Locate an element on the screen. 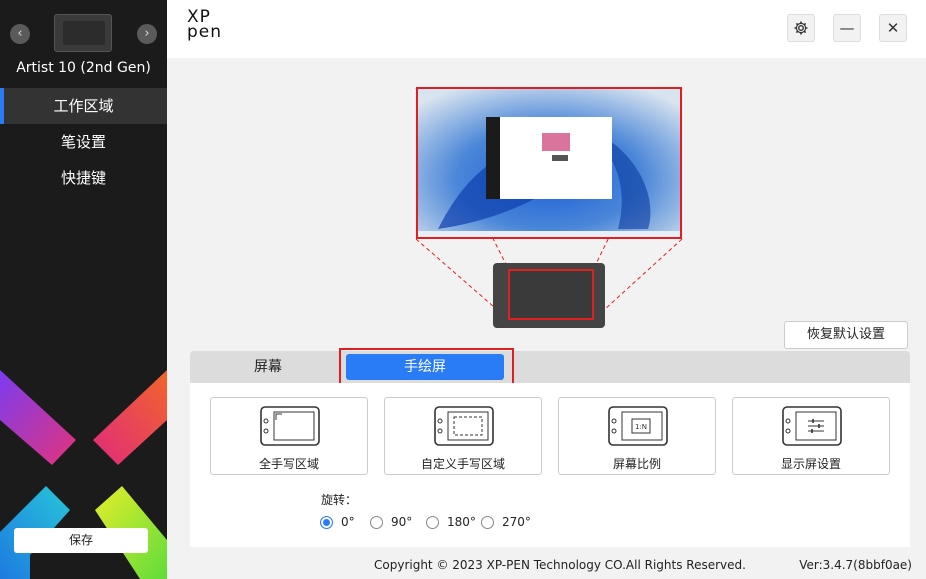  sidebar-item-work-area: 工作区域 is located at coordinates (83, 106).